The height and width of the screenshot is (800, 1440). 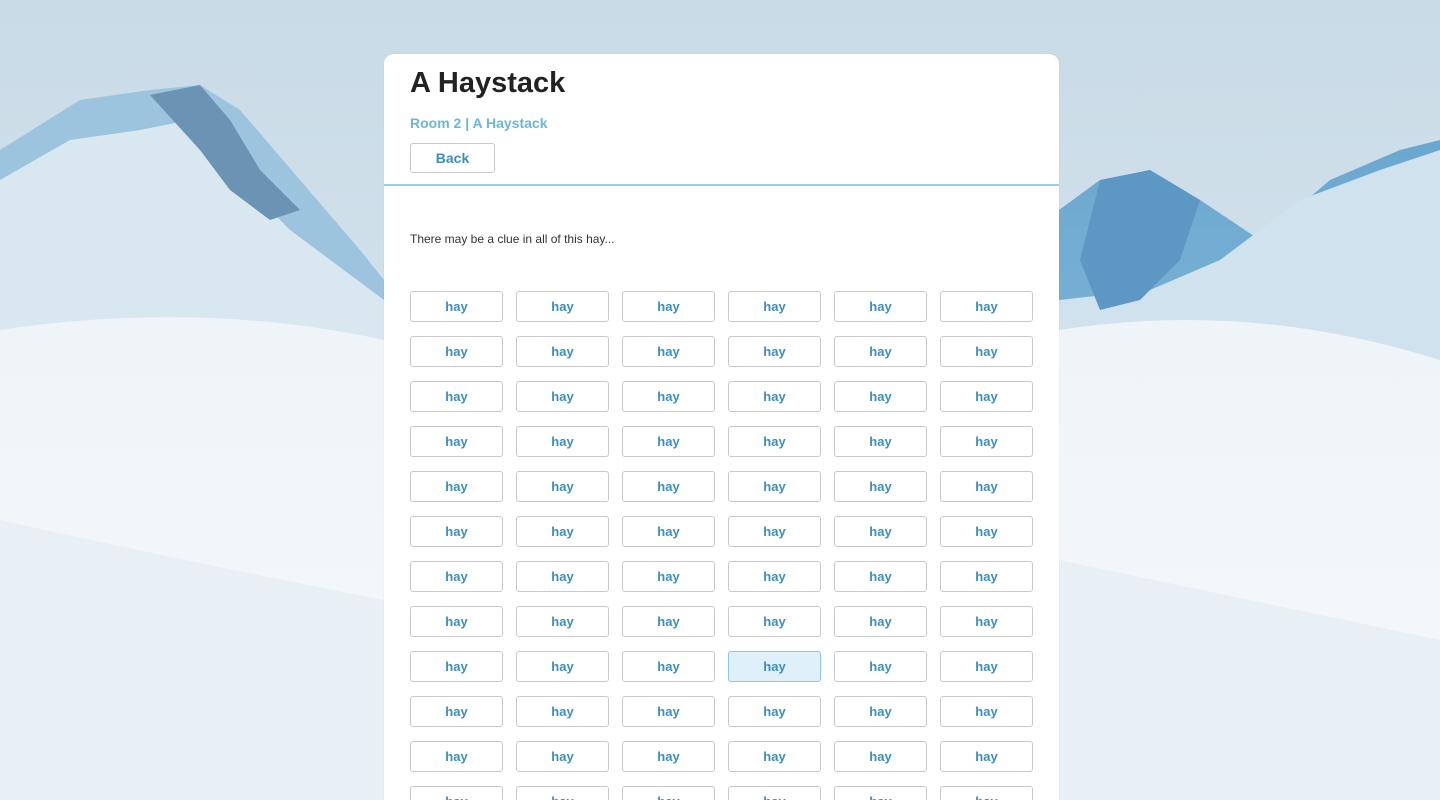 I want to click on page-title: A Haystack, so click(x=488, y=83).